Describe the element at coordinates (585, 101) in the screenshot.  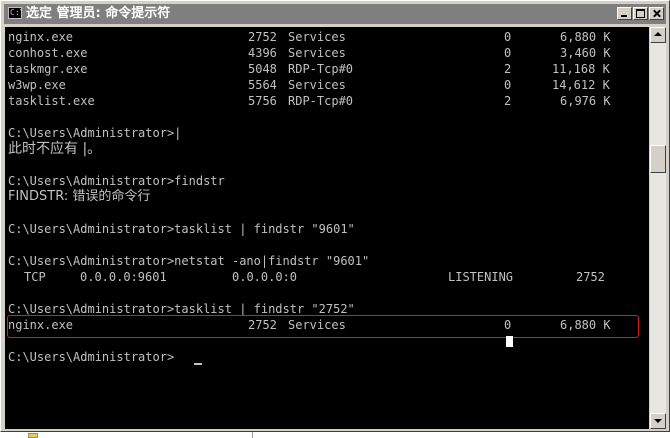
I see `mem-usage: 6,976 K` at that location.